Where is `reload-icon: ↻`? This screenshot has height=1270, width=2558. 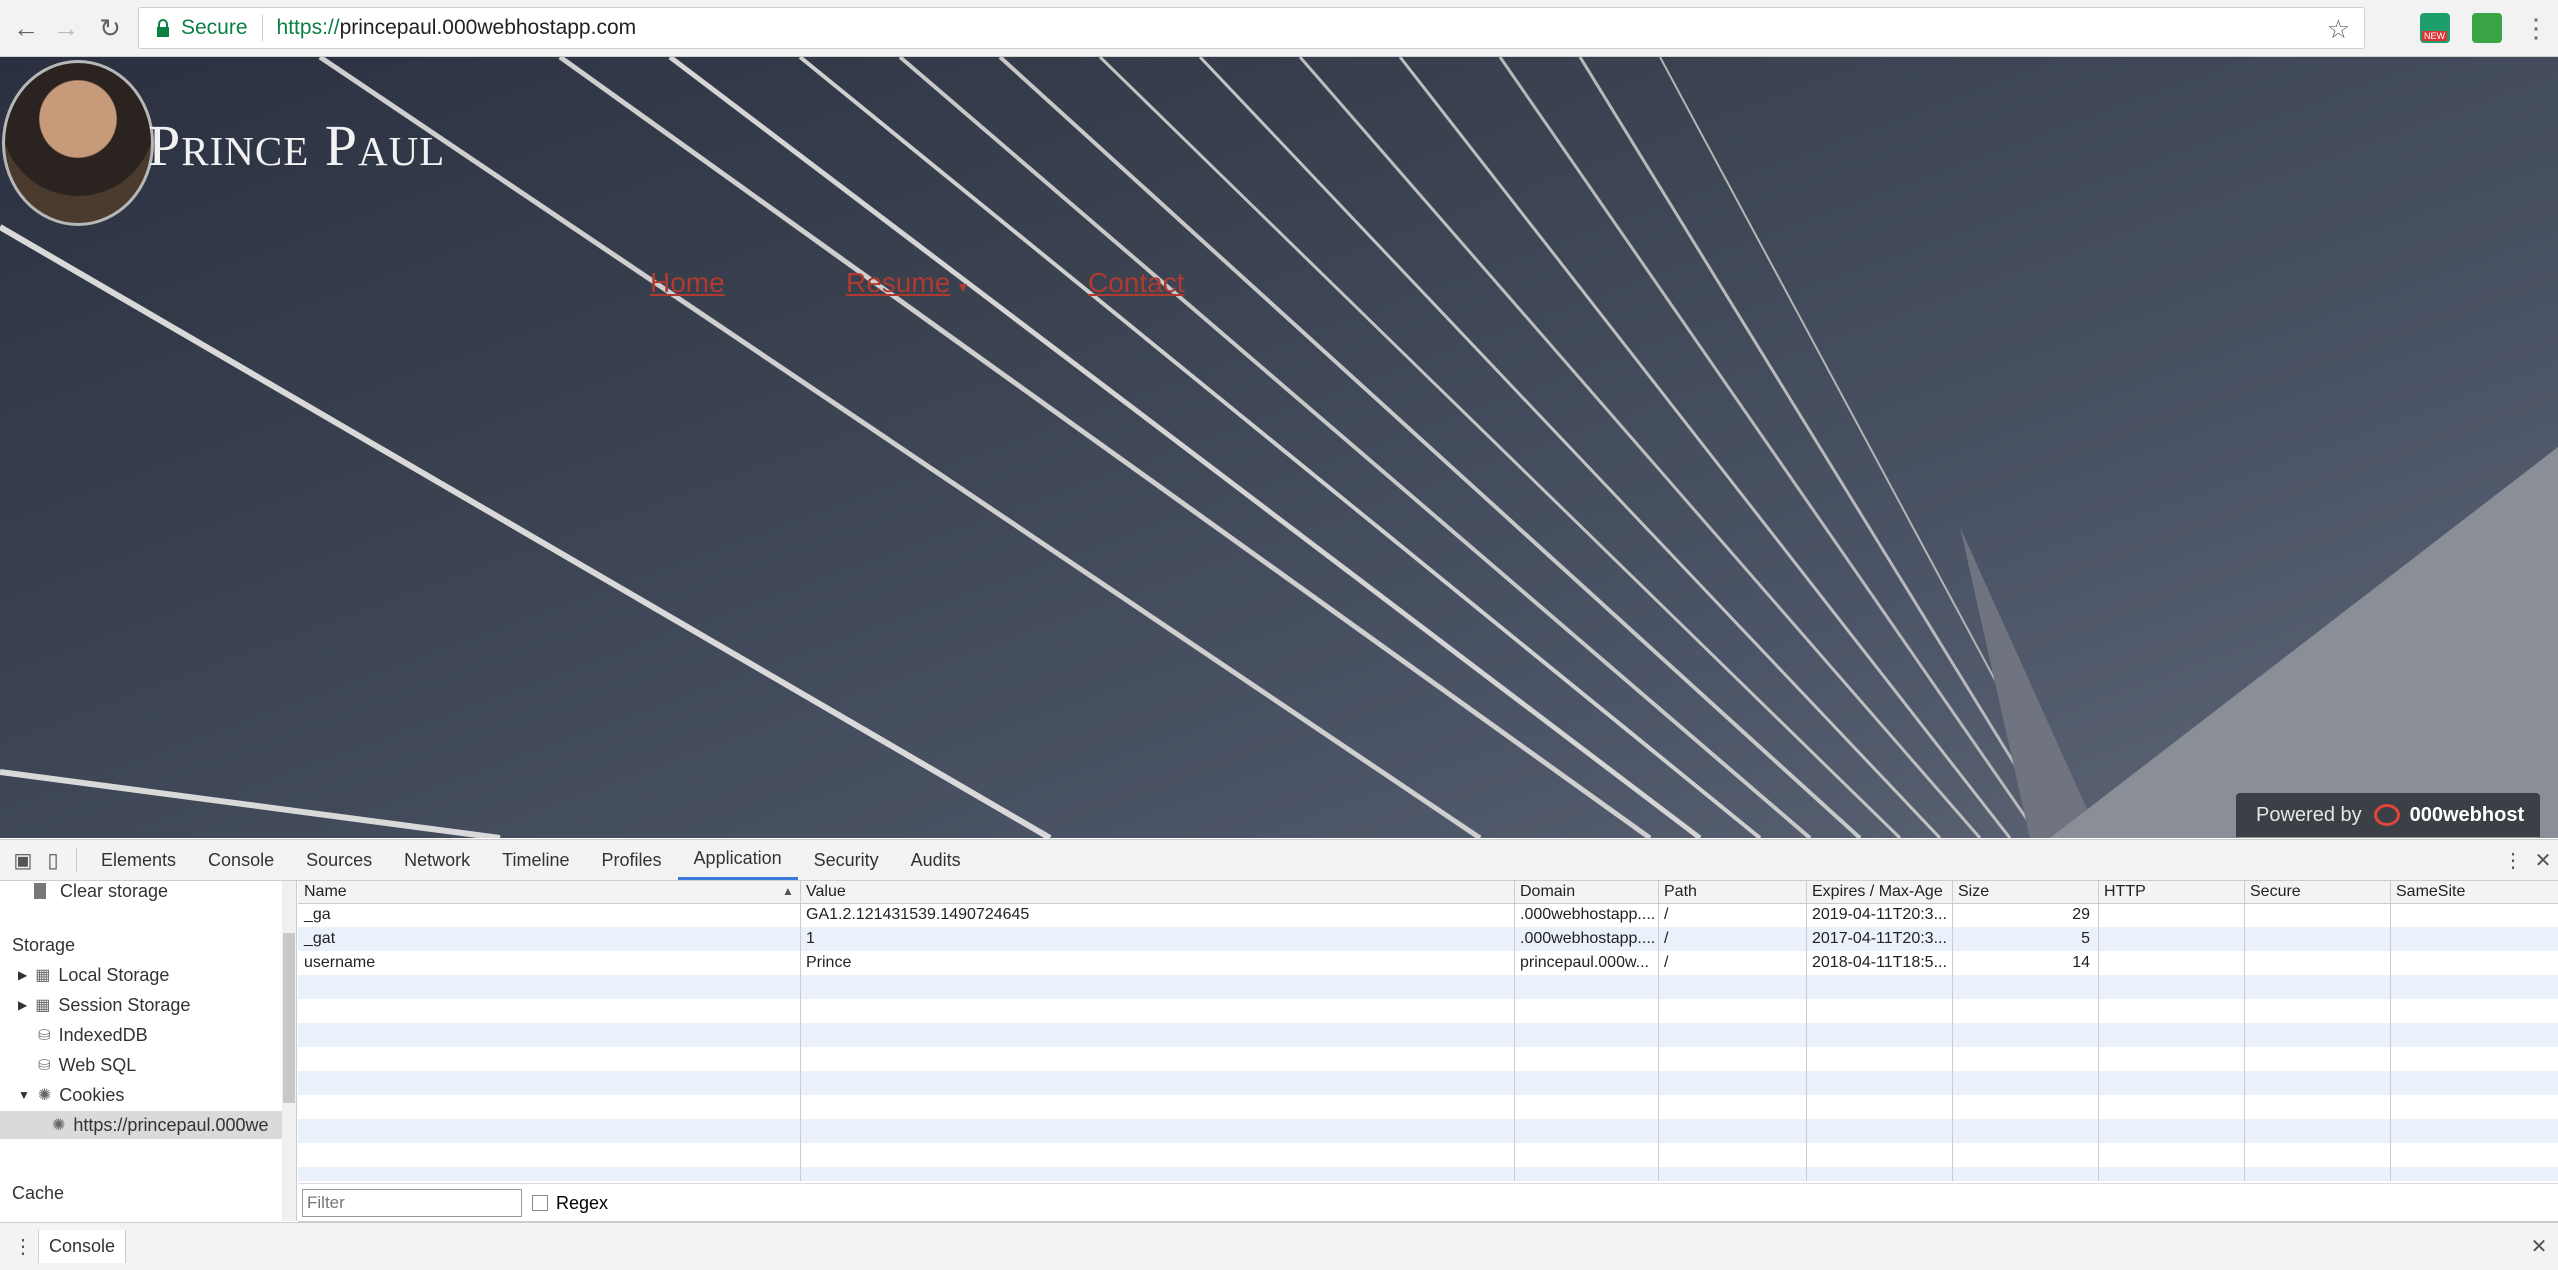 reload-icon: ↻ is located at coordinates (110, 28).